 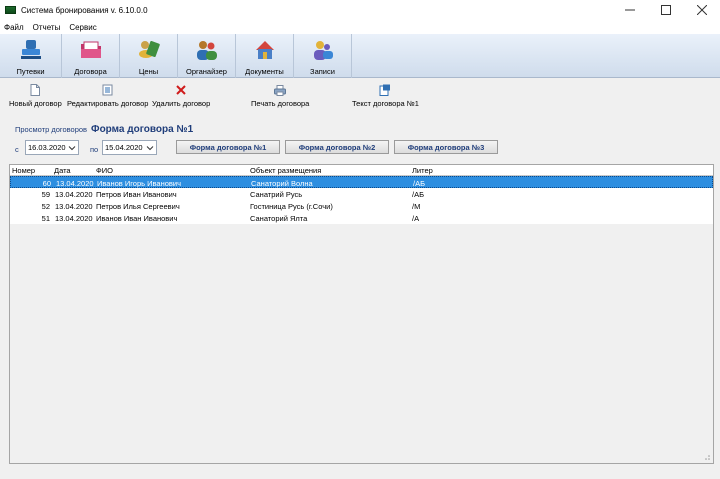 What do you see at coordinates (360, 10) in the screenshot?
I see `title-bar: Система бронирования v. 6.10.0.0` at bounding box center [360, 10].